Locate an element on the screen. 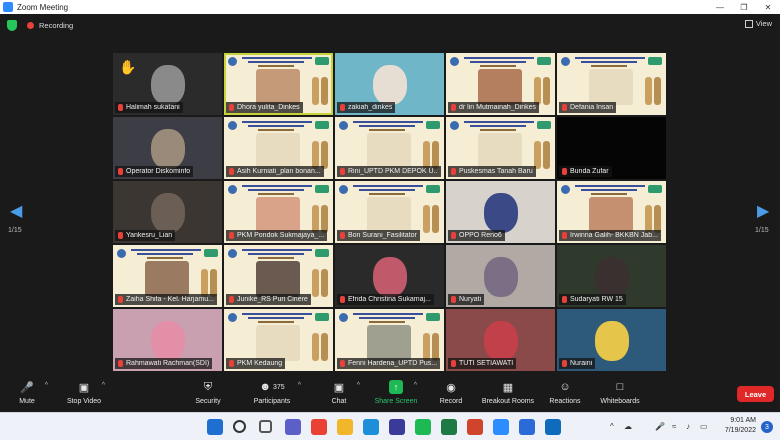 This screenshot has width=780, height=440. participant-tile: Nuraini is located at coordinates (611, 340).